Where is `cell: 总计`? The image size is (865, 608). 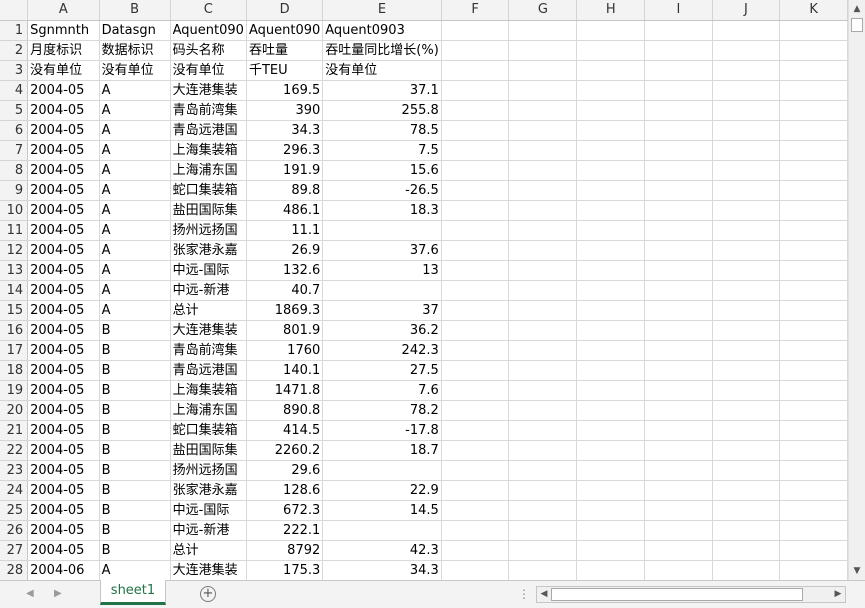
cell: 总计 is located at coordinates (208, 310).